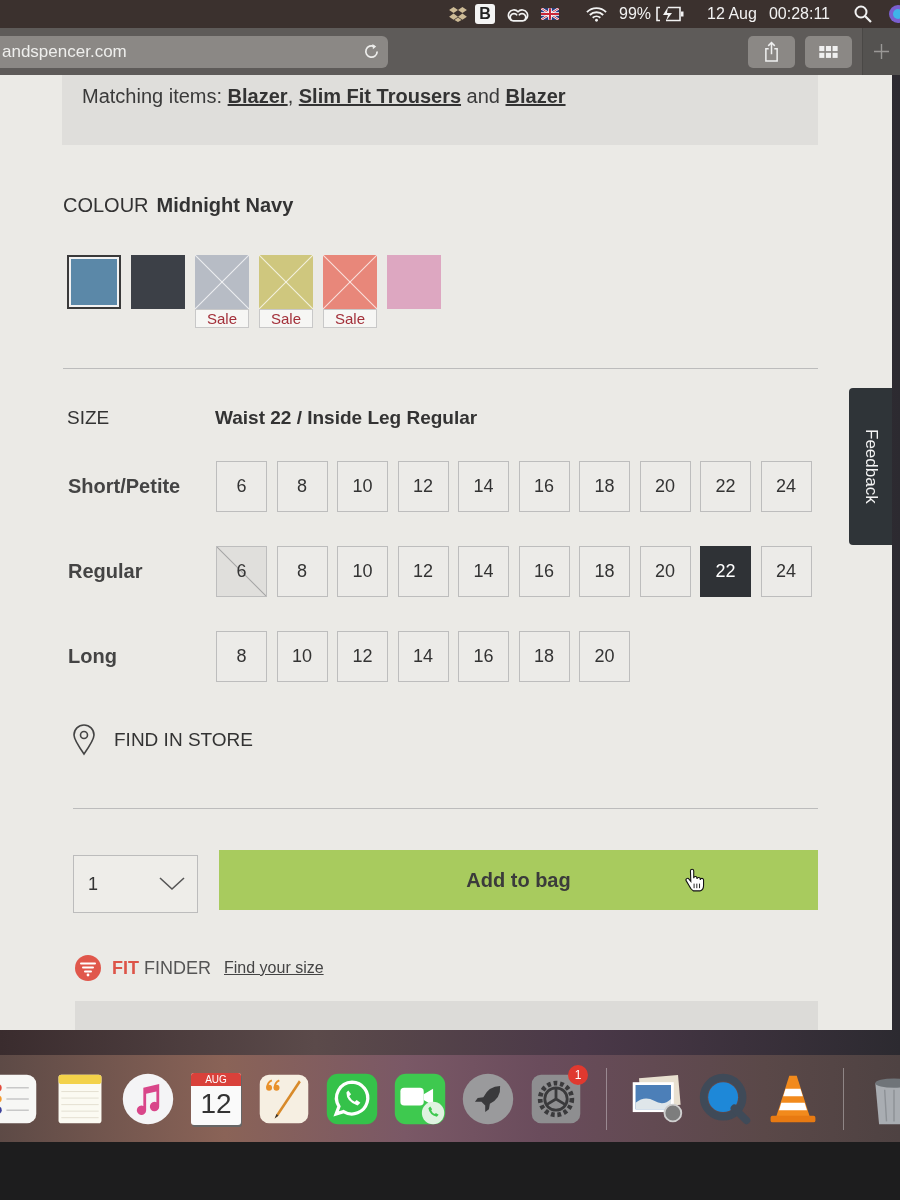 The height and width of the screenshot is (1200, 900). I want to click on grid-icon, so click(828, 51).